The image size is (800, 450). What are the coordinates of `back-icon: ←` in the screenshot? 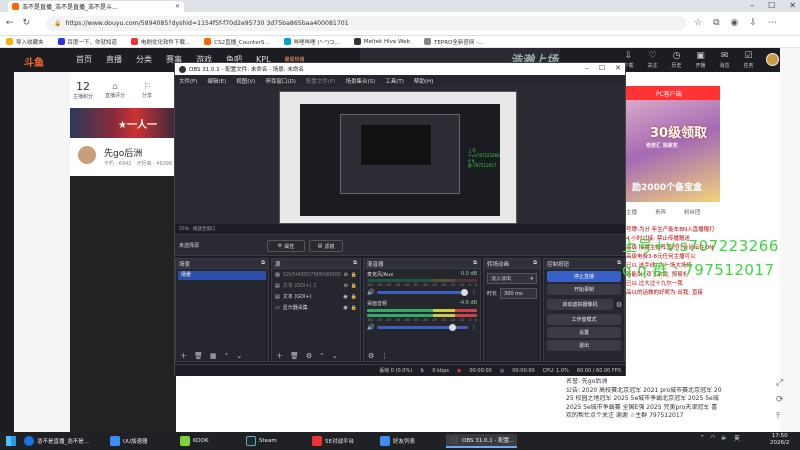 It's located at (10, 23).